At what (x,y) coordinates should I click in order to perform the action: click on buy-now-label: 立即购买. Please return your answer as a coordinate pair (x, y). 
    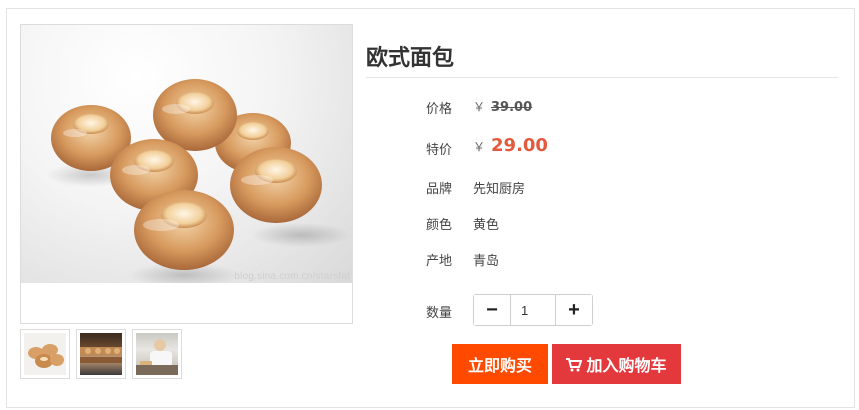
    Looking at the image, I should click on (499, 365).